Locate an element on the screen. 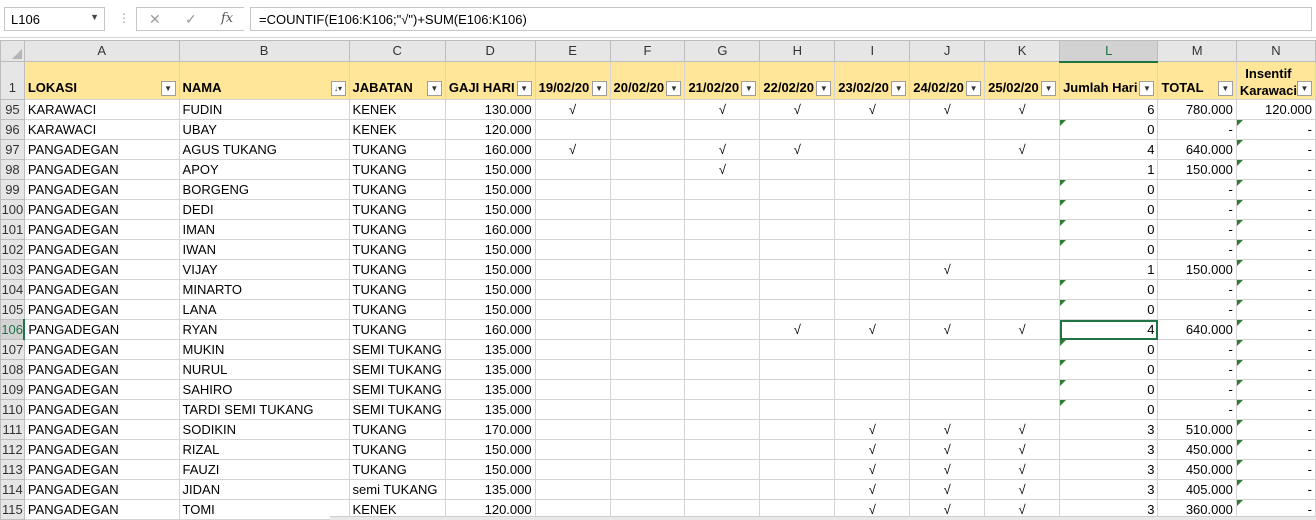 The image size is (1316, 520). column-header-e: E is located at coordinates (572, 51).